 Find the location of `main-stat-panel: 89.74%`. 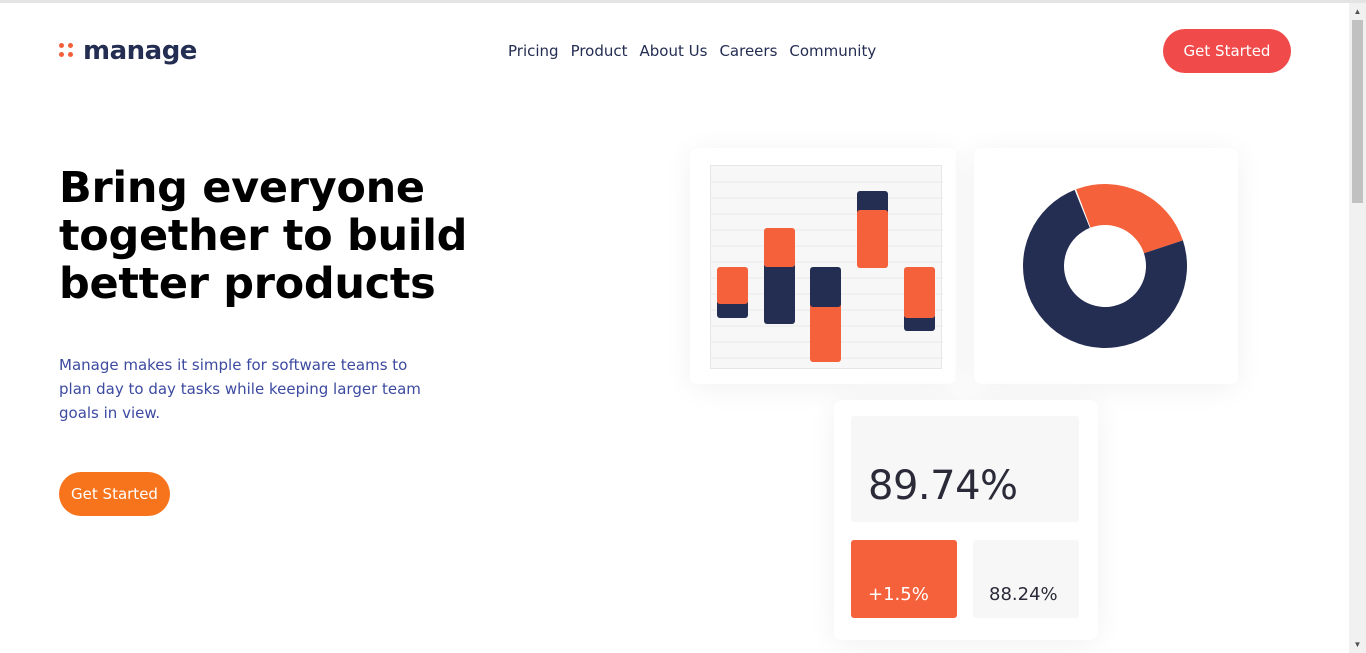

main-stat-panel: 89.74% is located at coordinates (965, 469).